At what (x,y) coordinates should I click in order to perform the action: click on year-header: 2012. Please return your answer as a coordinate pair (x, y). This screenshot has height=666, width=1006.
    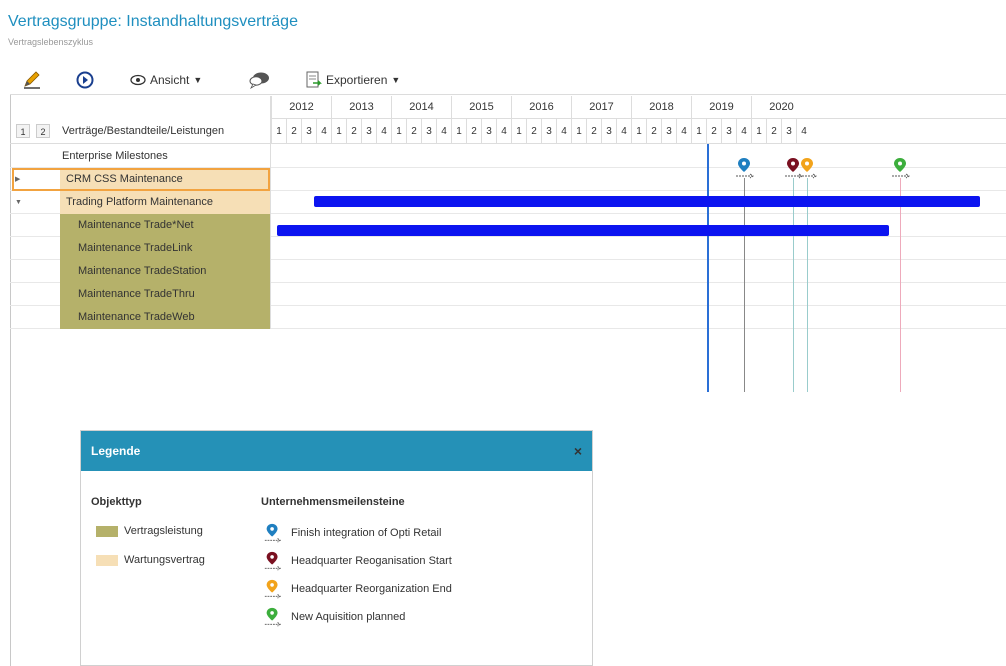
    Looking at the image, I should click on (301, 107).